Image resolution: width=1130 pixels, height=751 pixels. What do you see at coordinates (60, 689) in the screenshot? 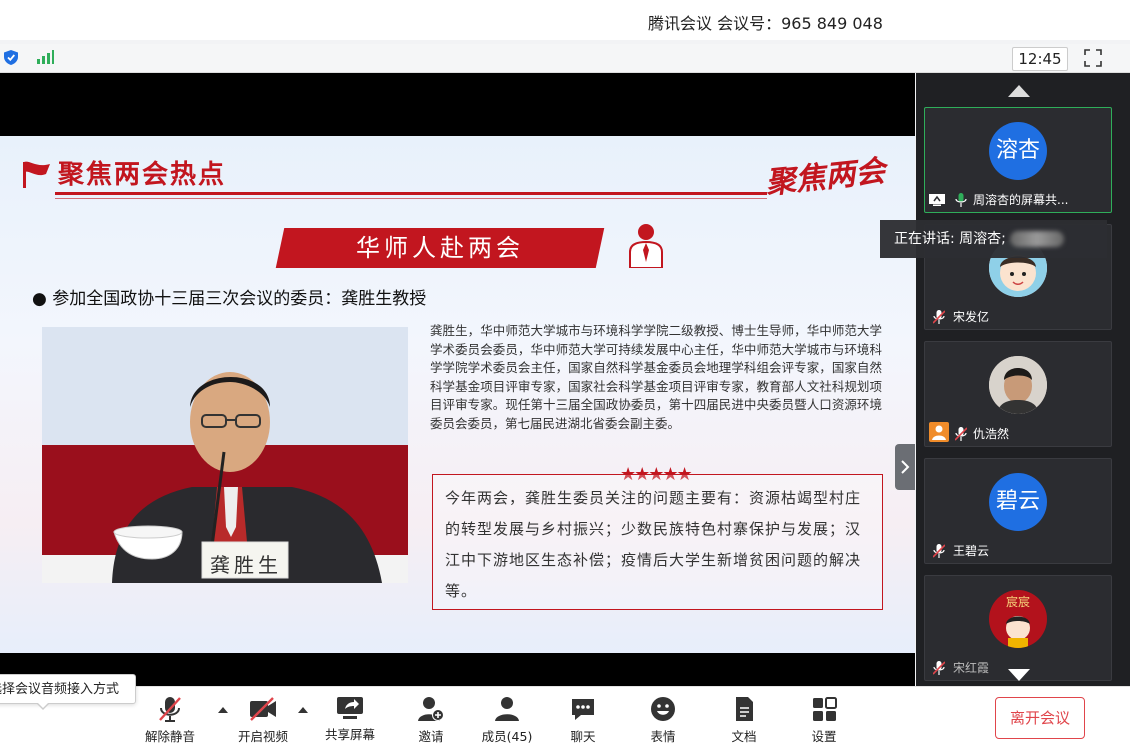
I see `audio-join-tooltip-text: 选择会议音频接入方式` at bounding box center [60, 689].